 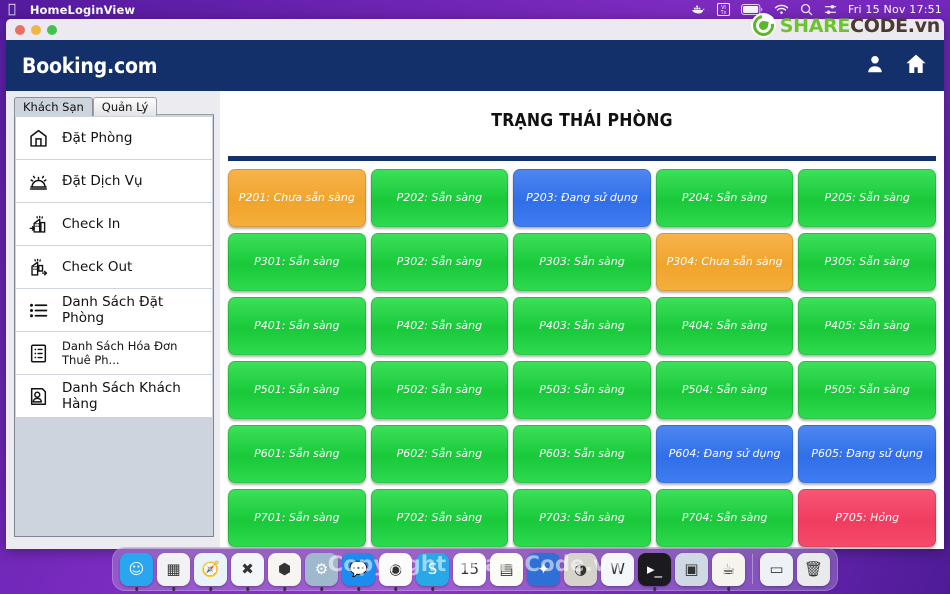 What do you see at coordinates (469, 569) in the screenshot?
I see `calendar-icon: 15` at bounding box center [469, 569].